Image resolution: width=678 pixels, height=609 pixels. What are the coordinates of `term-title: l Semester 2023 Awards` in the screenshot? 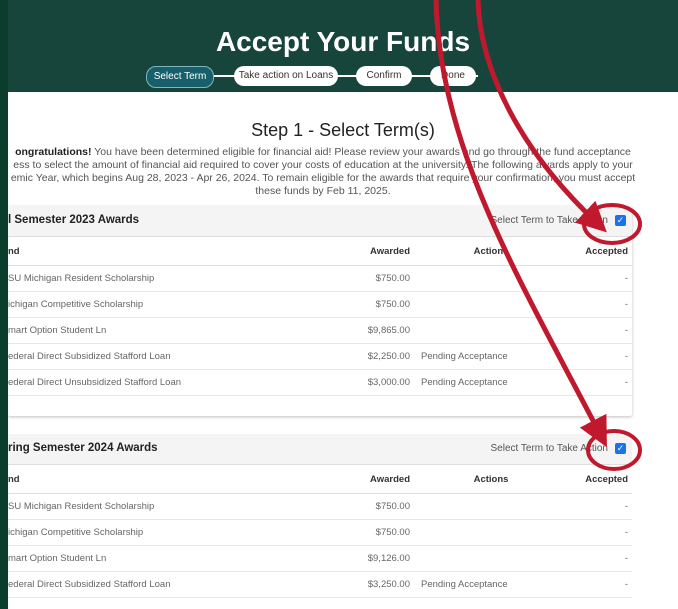 It's located at (74, 220).